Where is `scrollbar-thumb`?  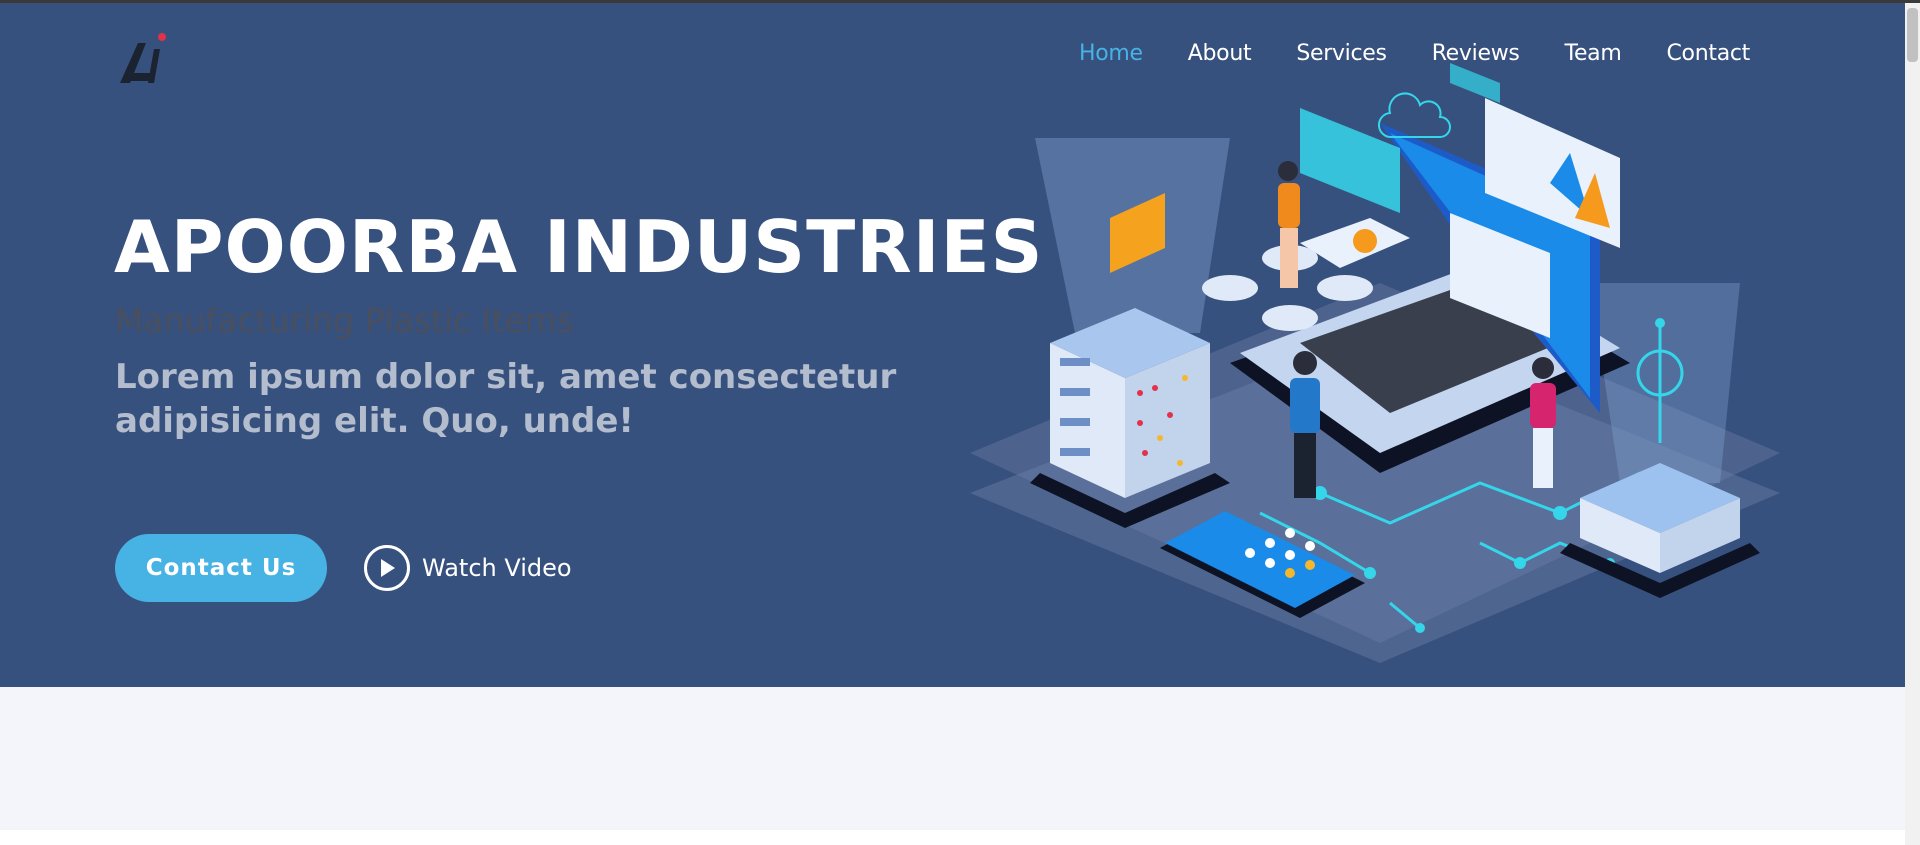
scrollbar-thumb is located at coordinates (1912, 35).